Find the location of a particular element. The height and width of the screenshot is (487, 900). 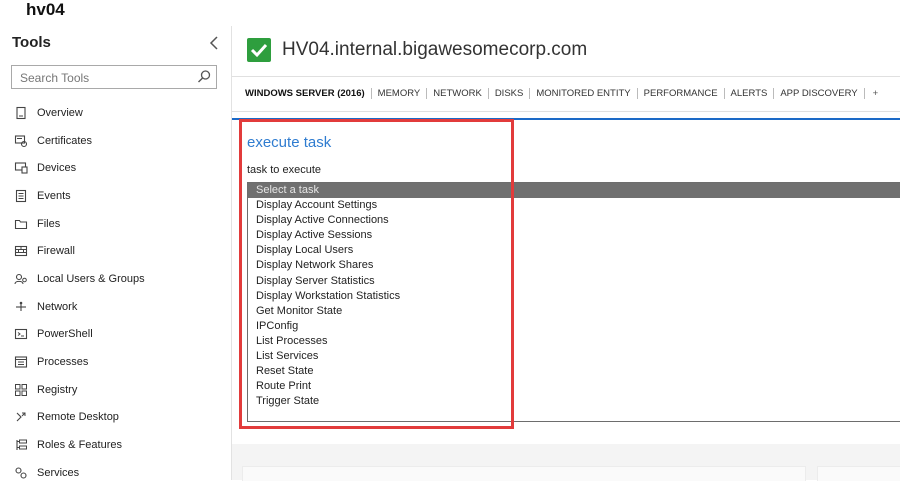

tab-performance: PERFORMANCE is located at coordinates (681, 93).